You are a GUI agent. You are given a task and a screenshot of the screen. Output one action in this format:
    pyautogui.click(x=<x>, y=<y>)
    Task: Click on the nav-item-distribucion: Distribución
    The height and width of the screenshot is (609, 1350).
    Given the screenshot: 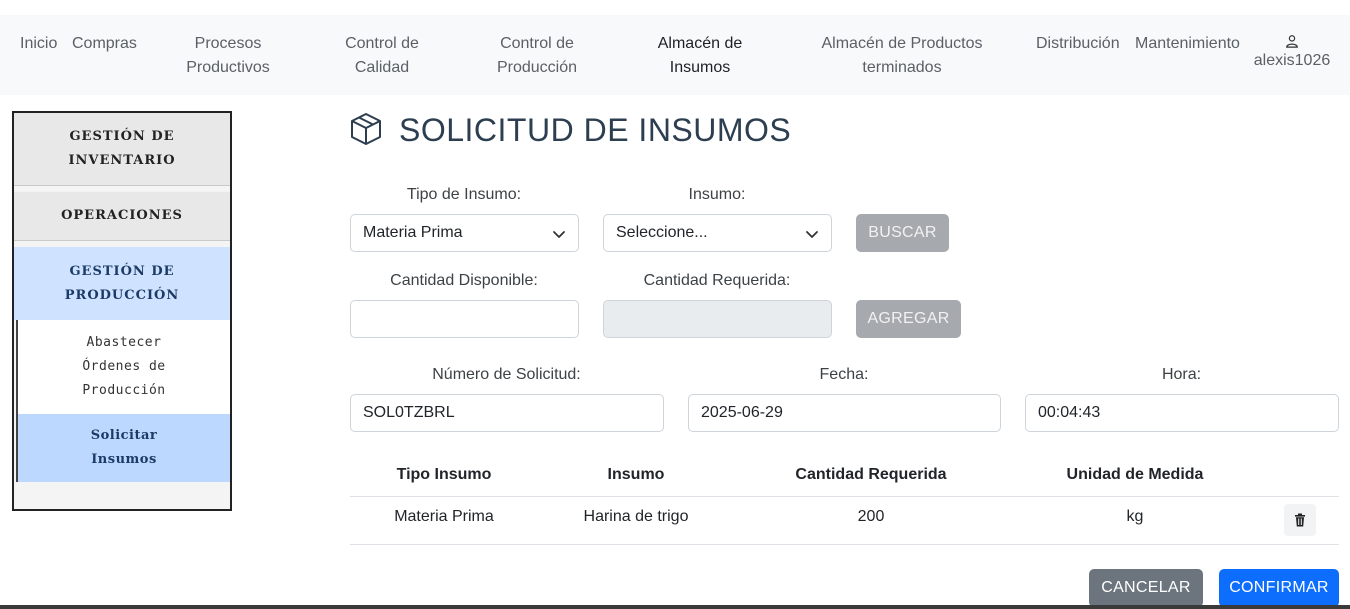 What is the action you would take?
    pyautogui.click(x=1078, y=44)
    